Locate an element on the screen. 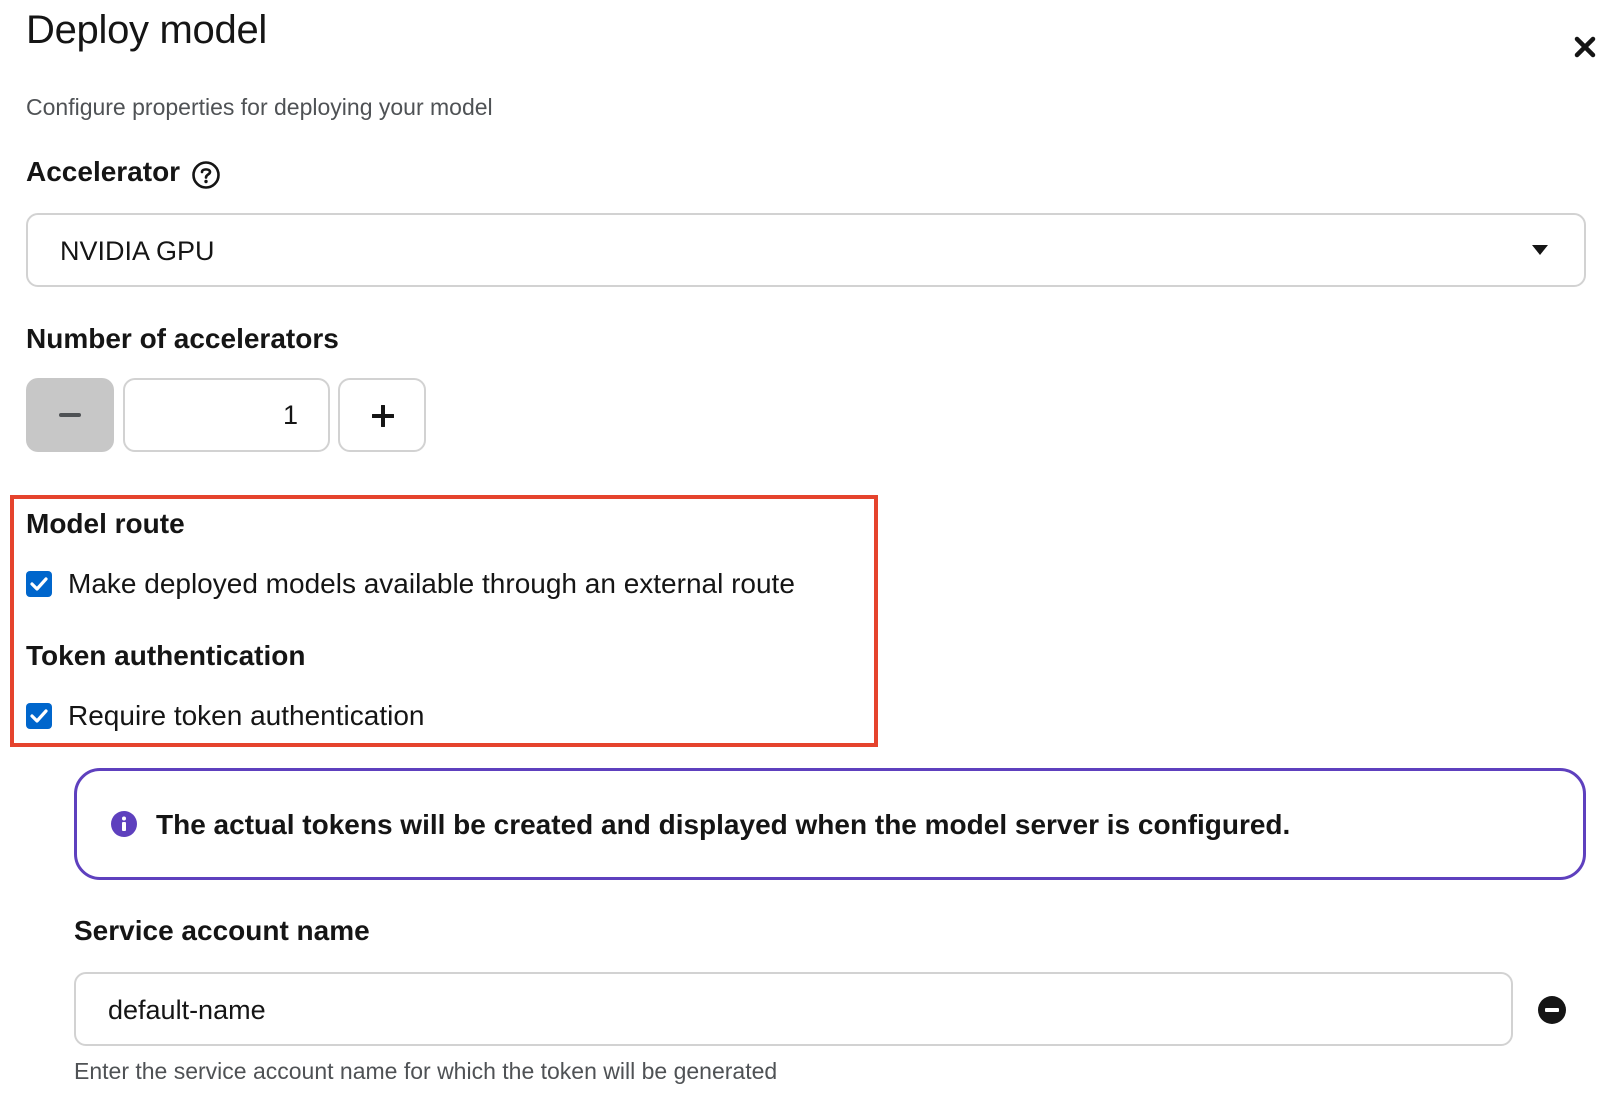  accelerator-select: NVIDIA GPU is located at coordinates (806, 250).